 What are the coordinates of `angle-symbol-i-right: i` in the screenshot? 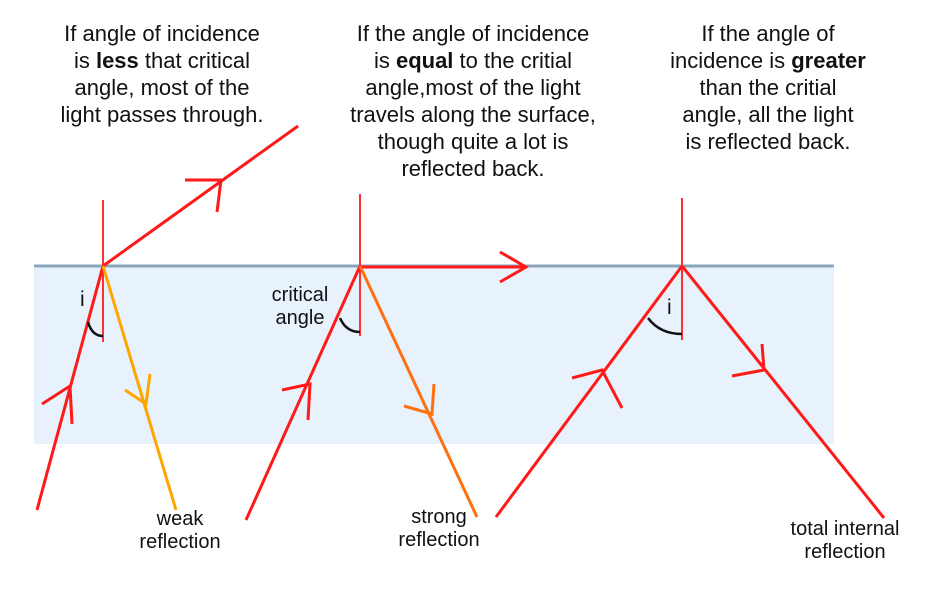 It's located at (669, 307).